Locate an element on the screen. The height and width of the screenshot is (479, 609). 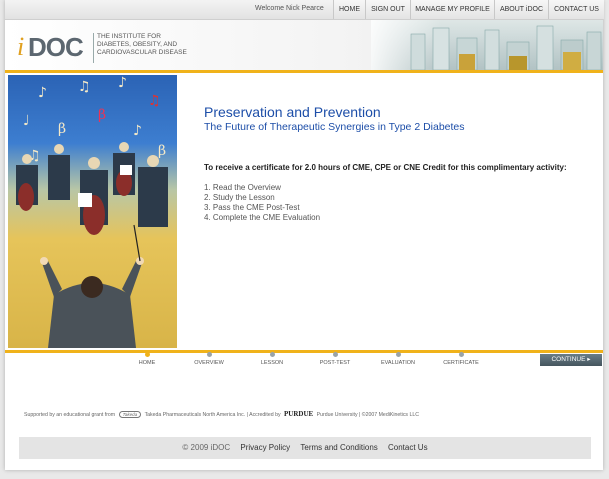
welcome-text: Welcome Nick Pearce is located at coordinates (289, 8).